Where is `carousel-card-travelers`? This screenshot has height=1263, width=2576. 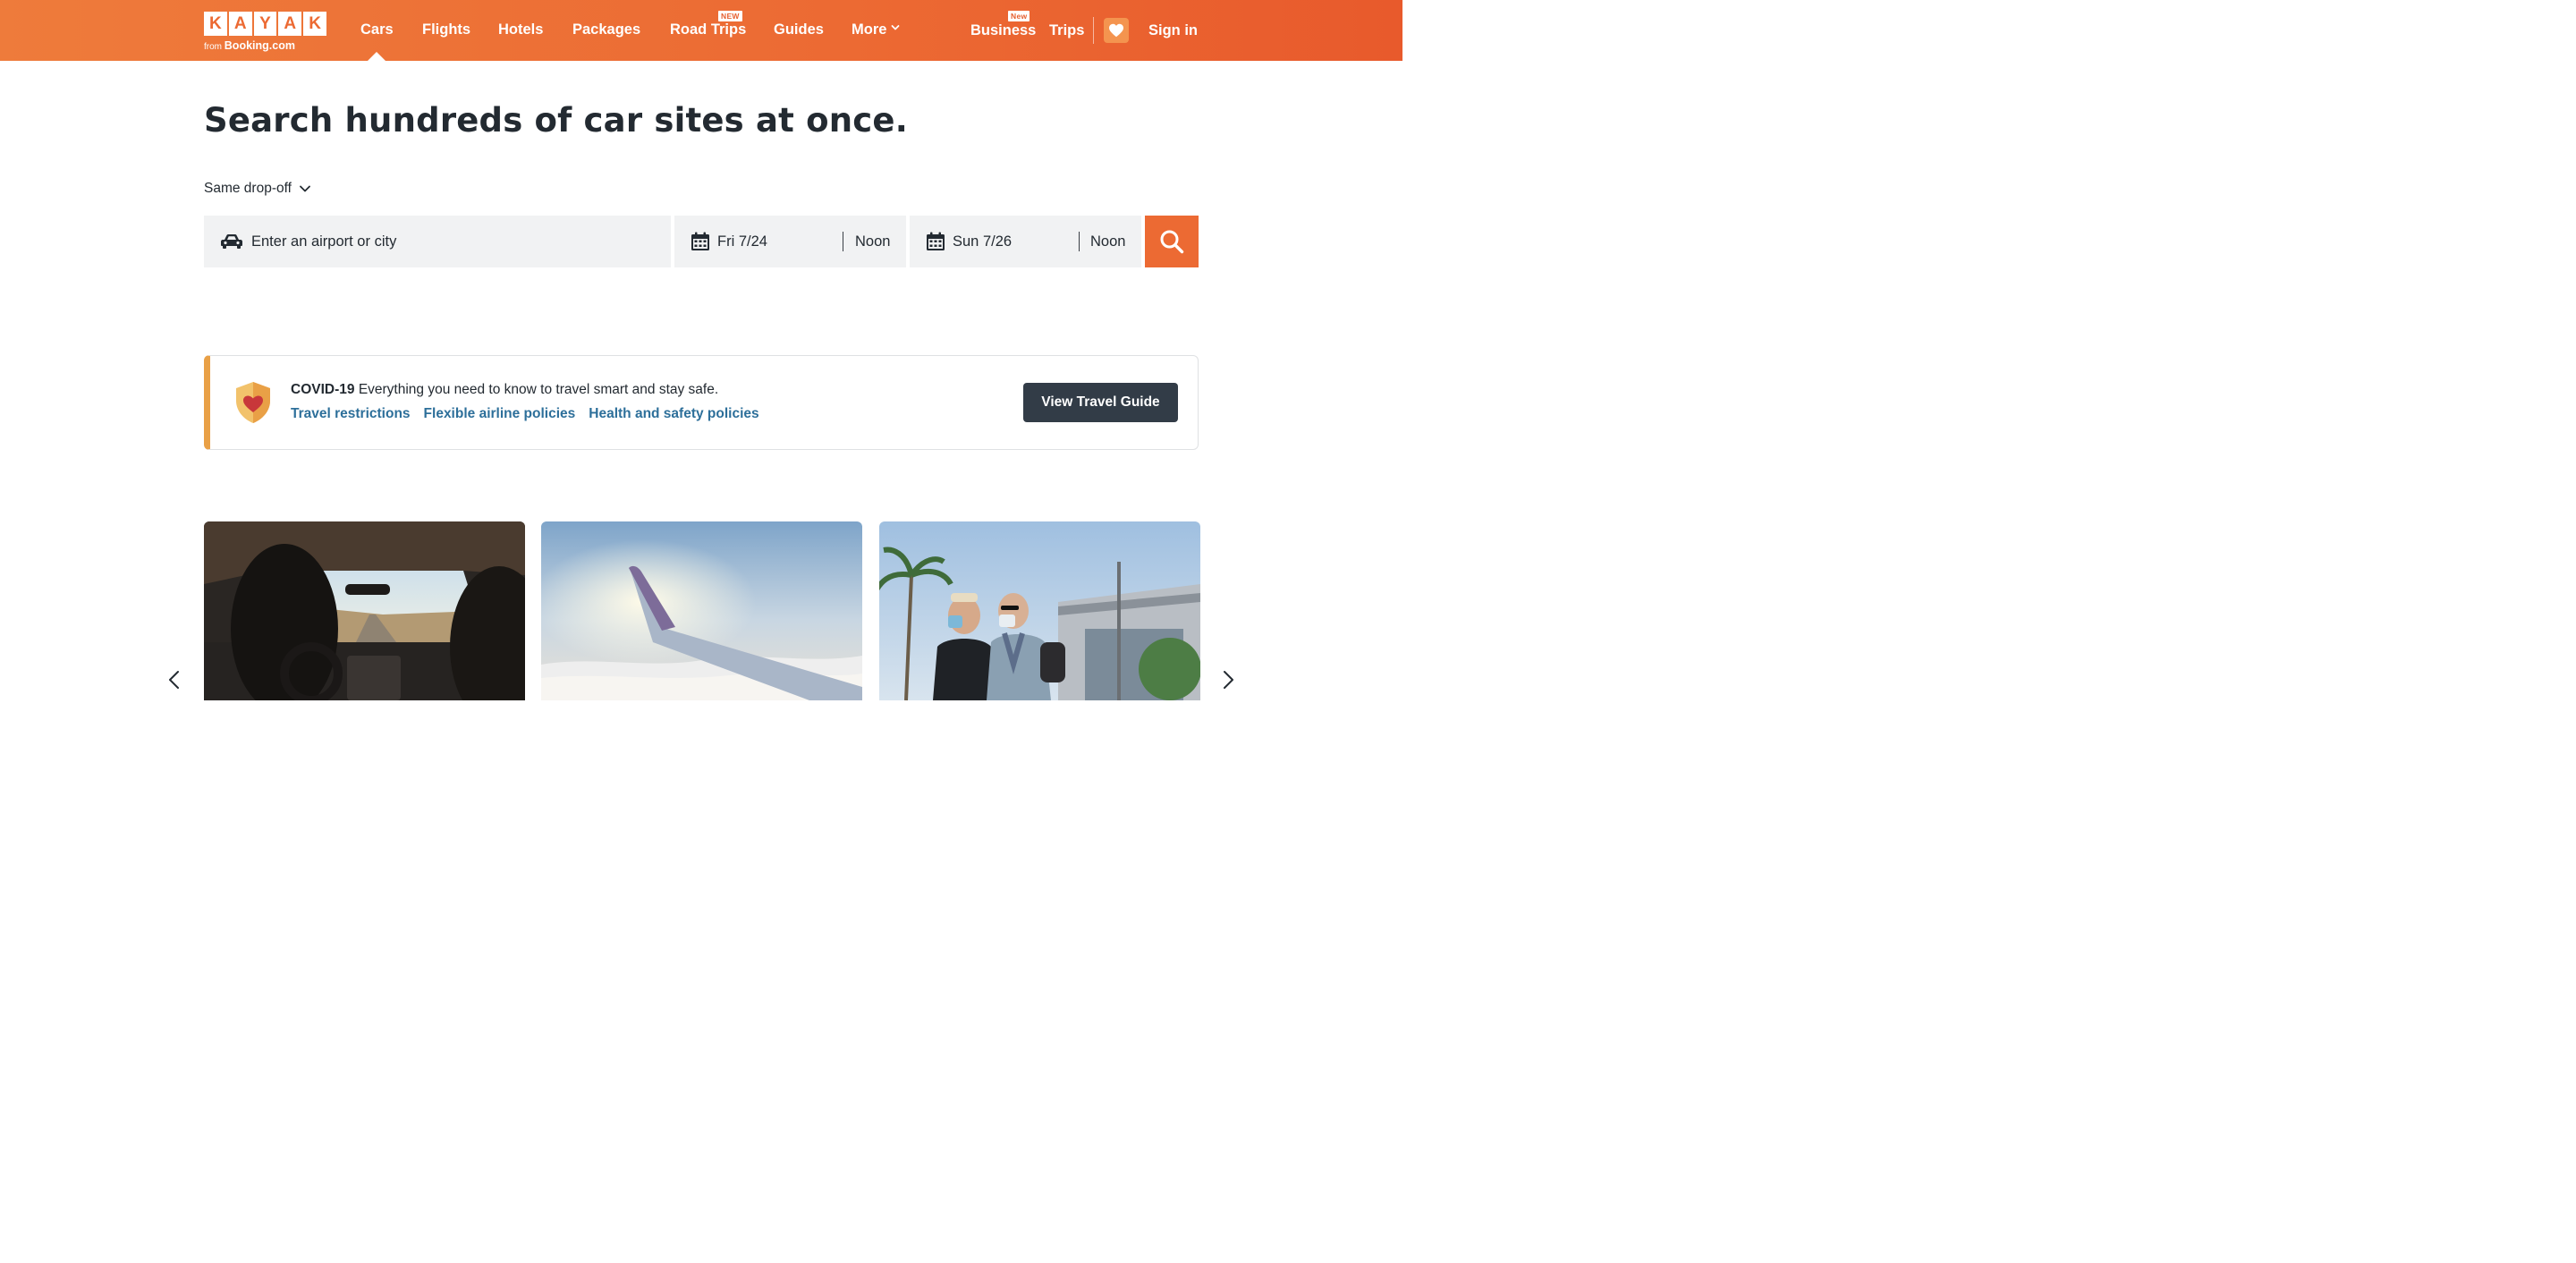 carousel-card-travelers is located at coordinates (1039, 610).